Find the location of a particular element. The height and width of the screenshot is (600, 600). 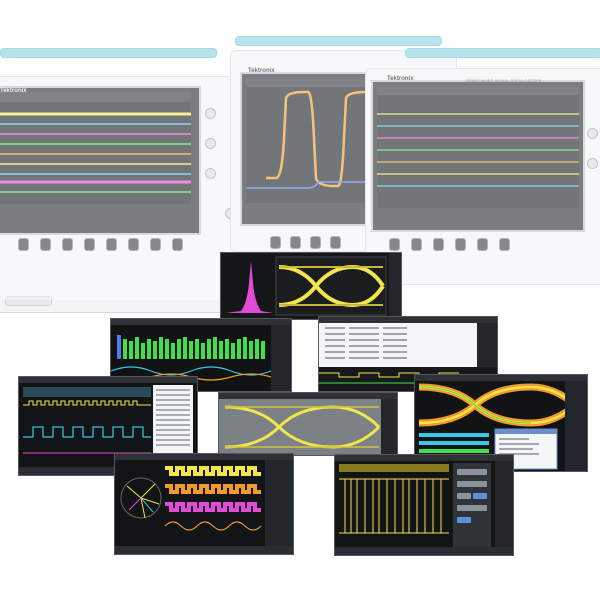

screenshot-histogram-eye is located at coordinates (311, 286).